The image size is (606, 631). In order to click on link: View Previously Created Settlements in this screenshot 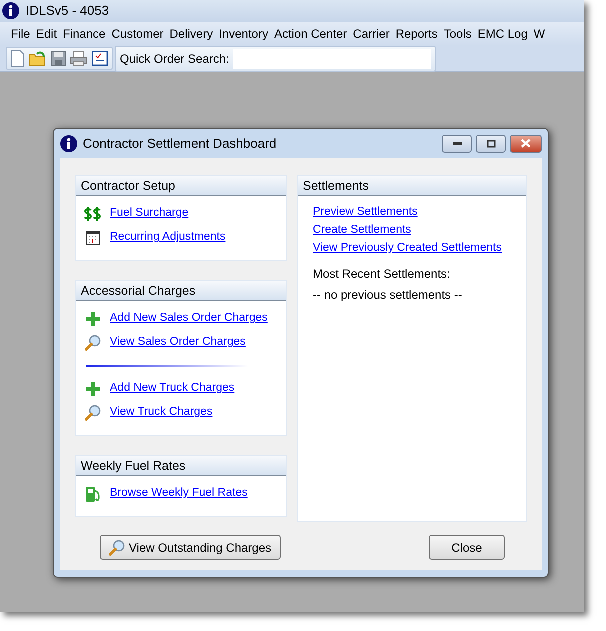, I will do `click(407, 248)`.